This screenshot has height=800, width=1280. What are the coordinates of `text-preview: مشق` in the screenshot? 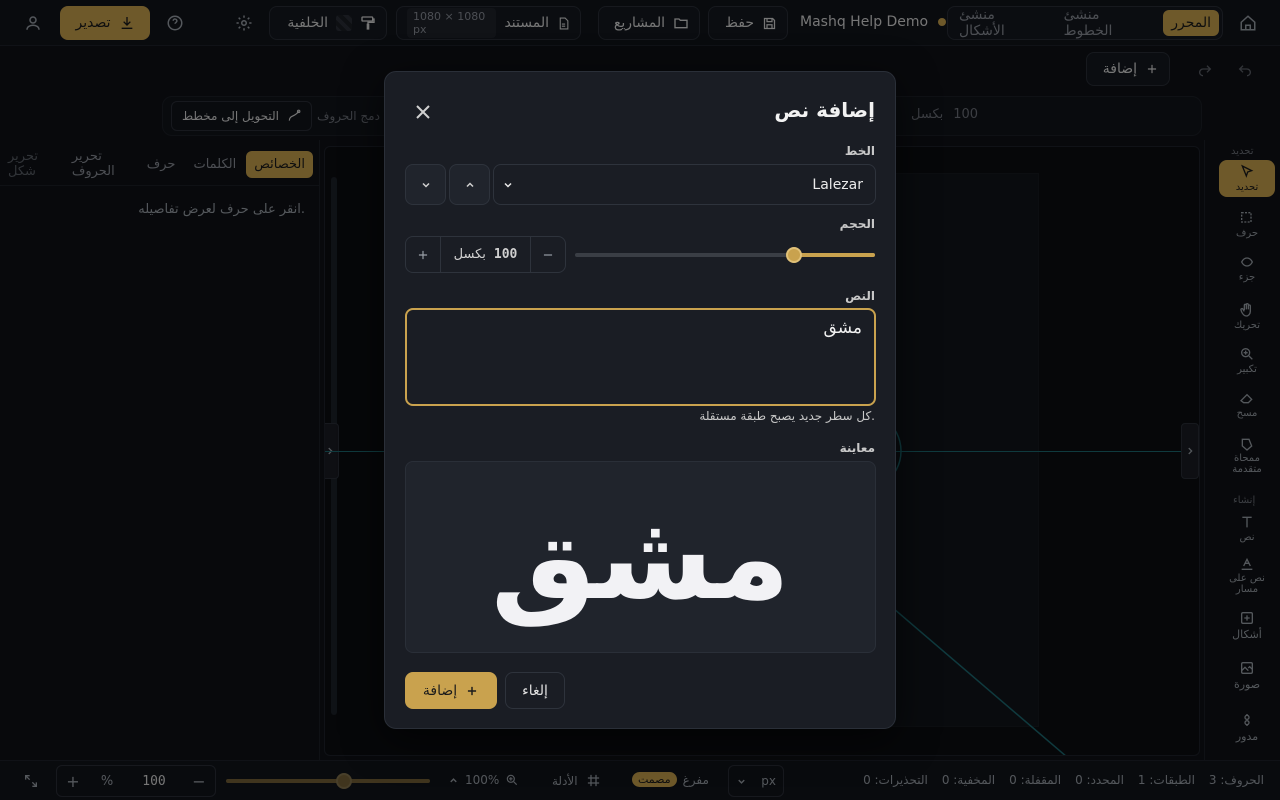 It's located at (640, 557).